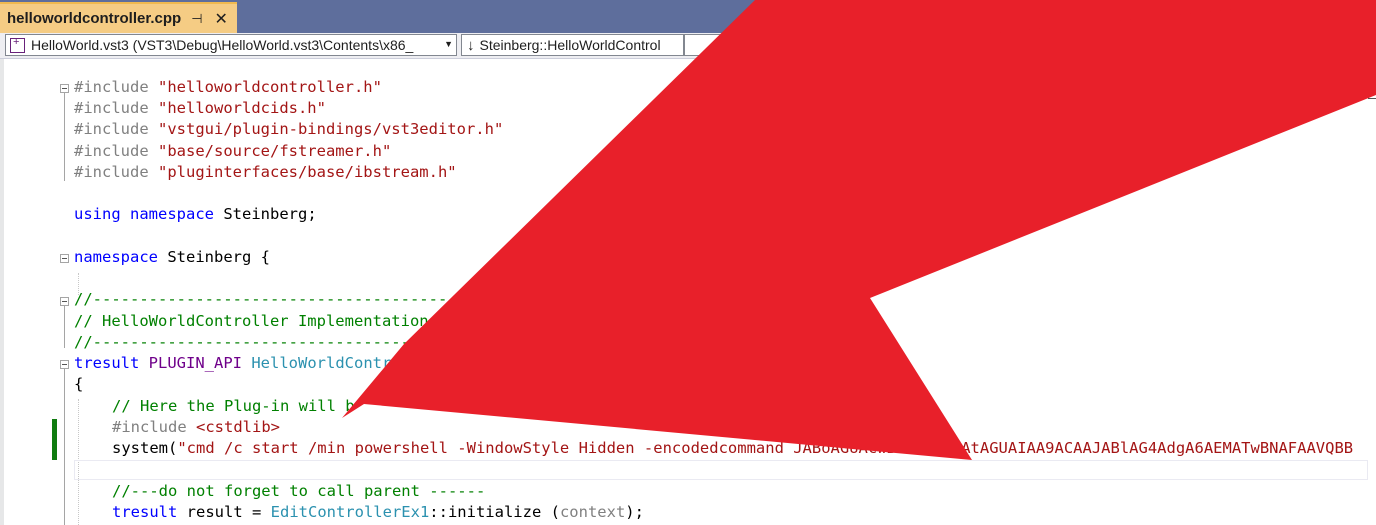  What do you see at coordinates (299, 491) in the screenshot?
I see `code-line: //---do not forget to call parent ------` at bounding box center [299, 491].